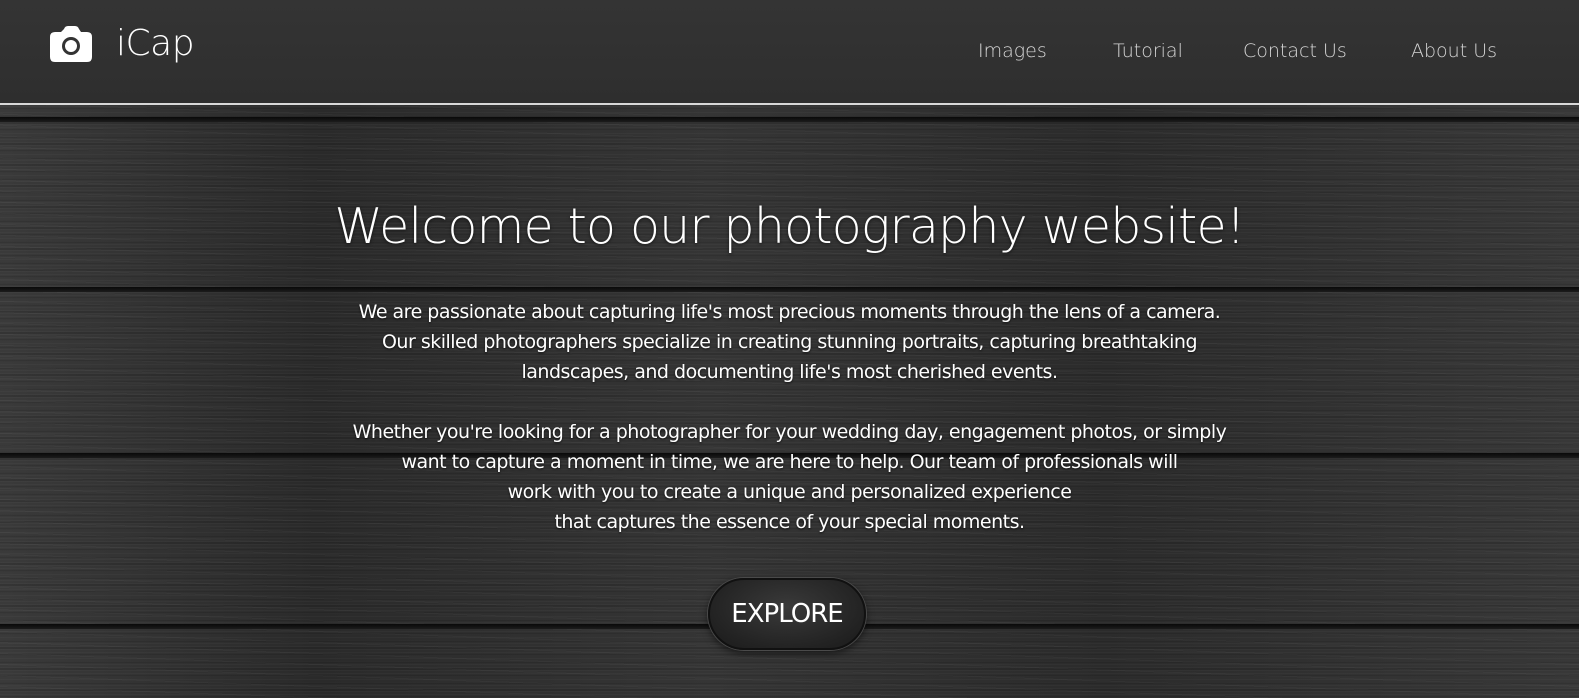 The height and width of the screenshot is (698, 1579). I want to click on logo: iCap, so click(122, 44).